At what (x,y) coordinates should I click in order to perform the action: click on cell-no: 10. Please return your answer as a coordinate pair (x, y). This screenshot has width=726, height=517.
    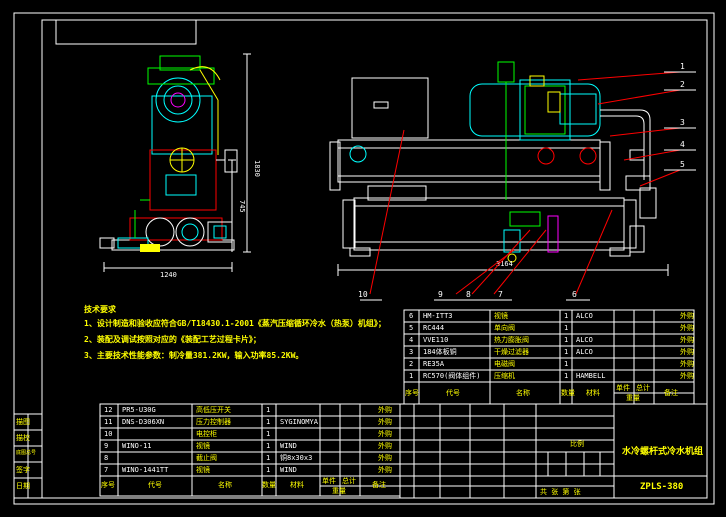
    Looking at the image, I should click on (108, 434).